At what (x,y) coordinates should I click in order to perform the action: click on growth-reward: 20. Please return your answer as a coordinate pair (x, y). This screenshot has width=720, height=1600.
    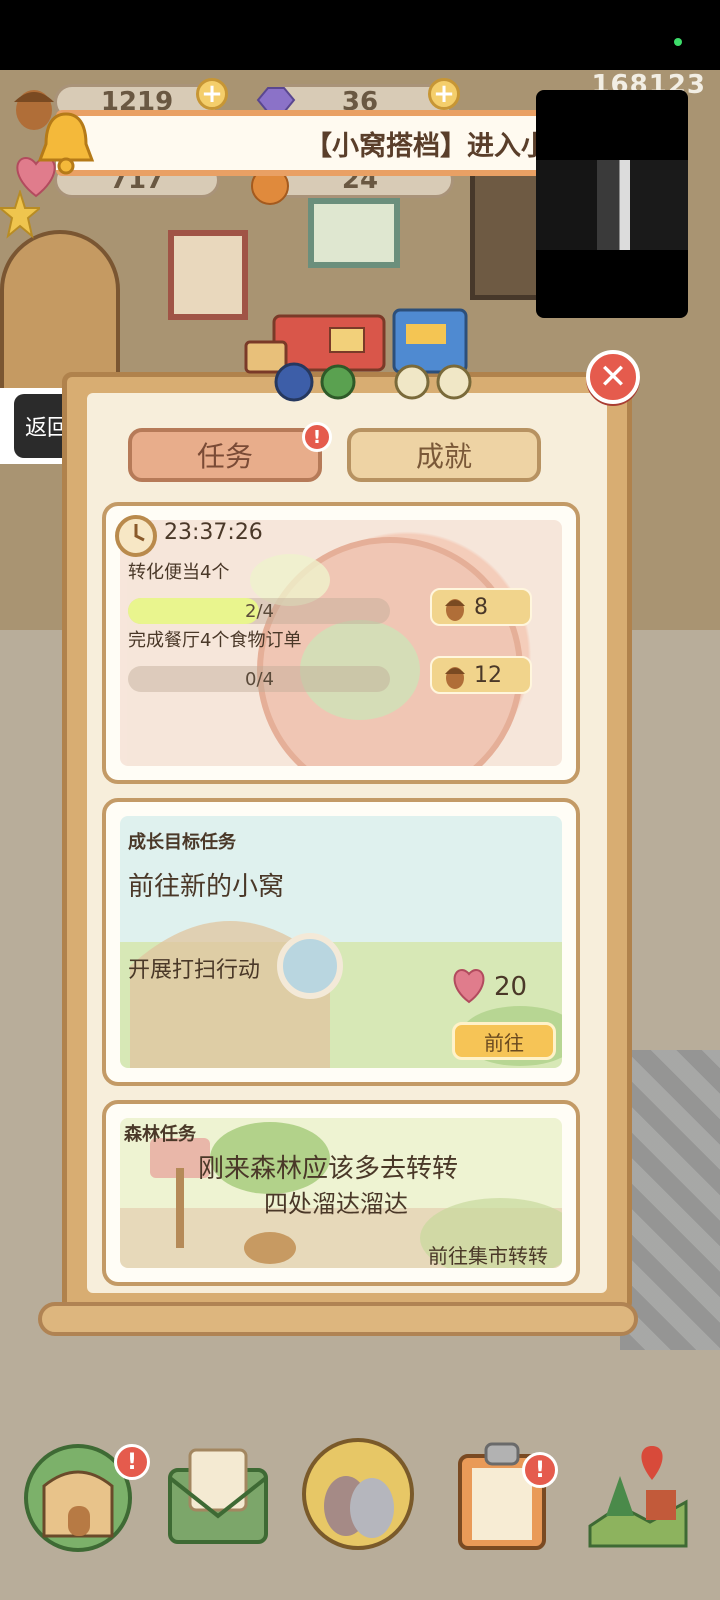
    Looking at the image, I should click on (511, 987).